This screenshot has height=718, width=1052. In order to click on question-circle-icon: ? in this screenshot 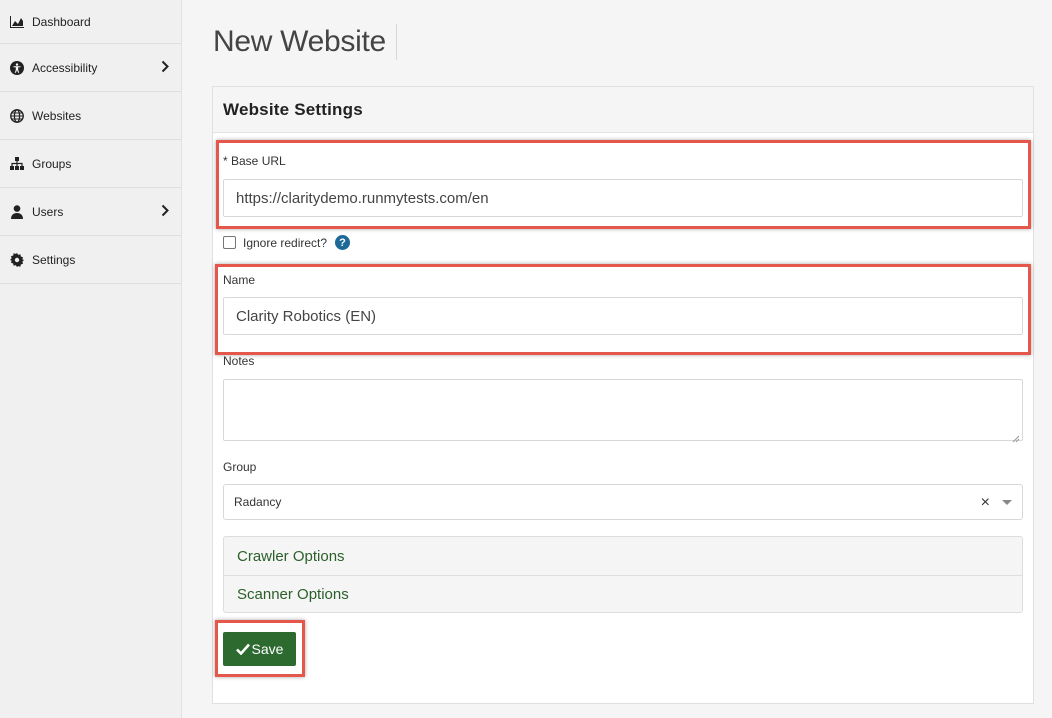, I will do `click(343, 242)`.